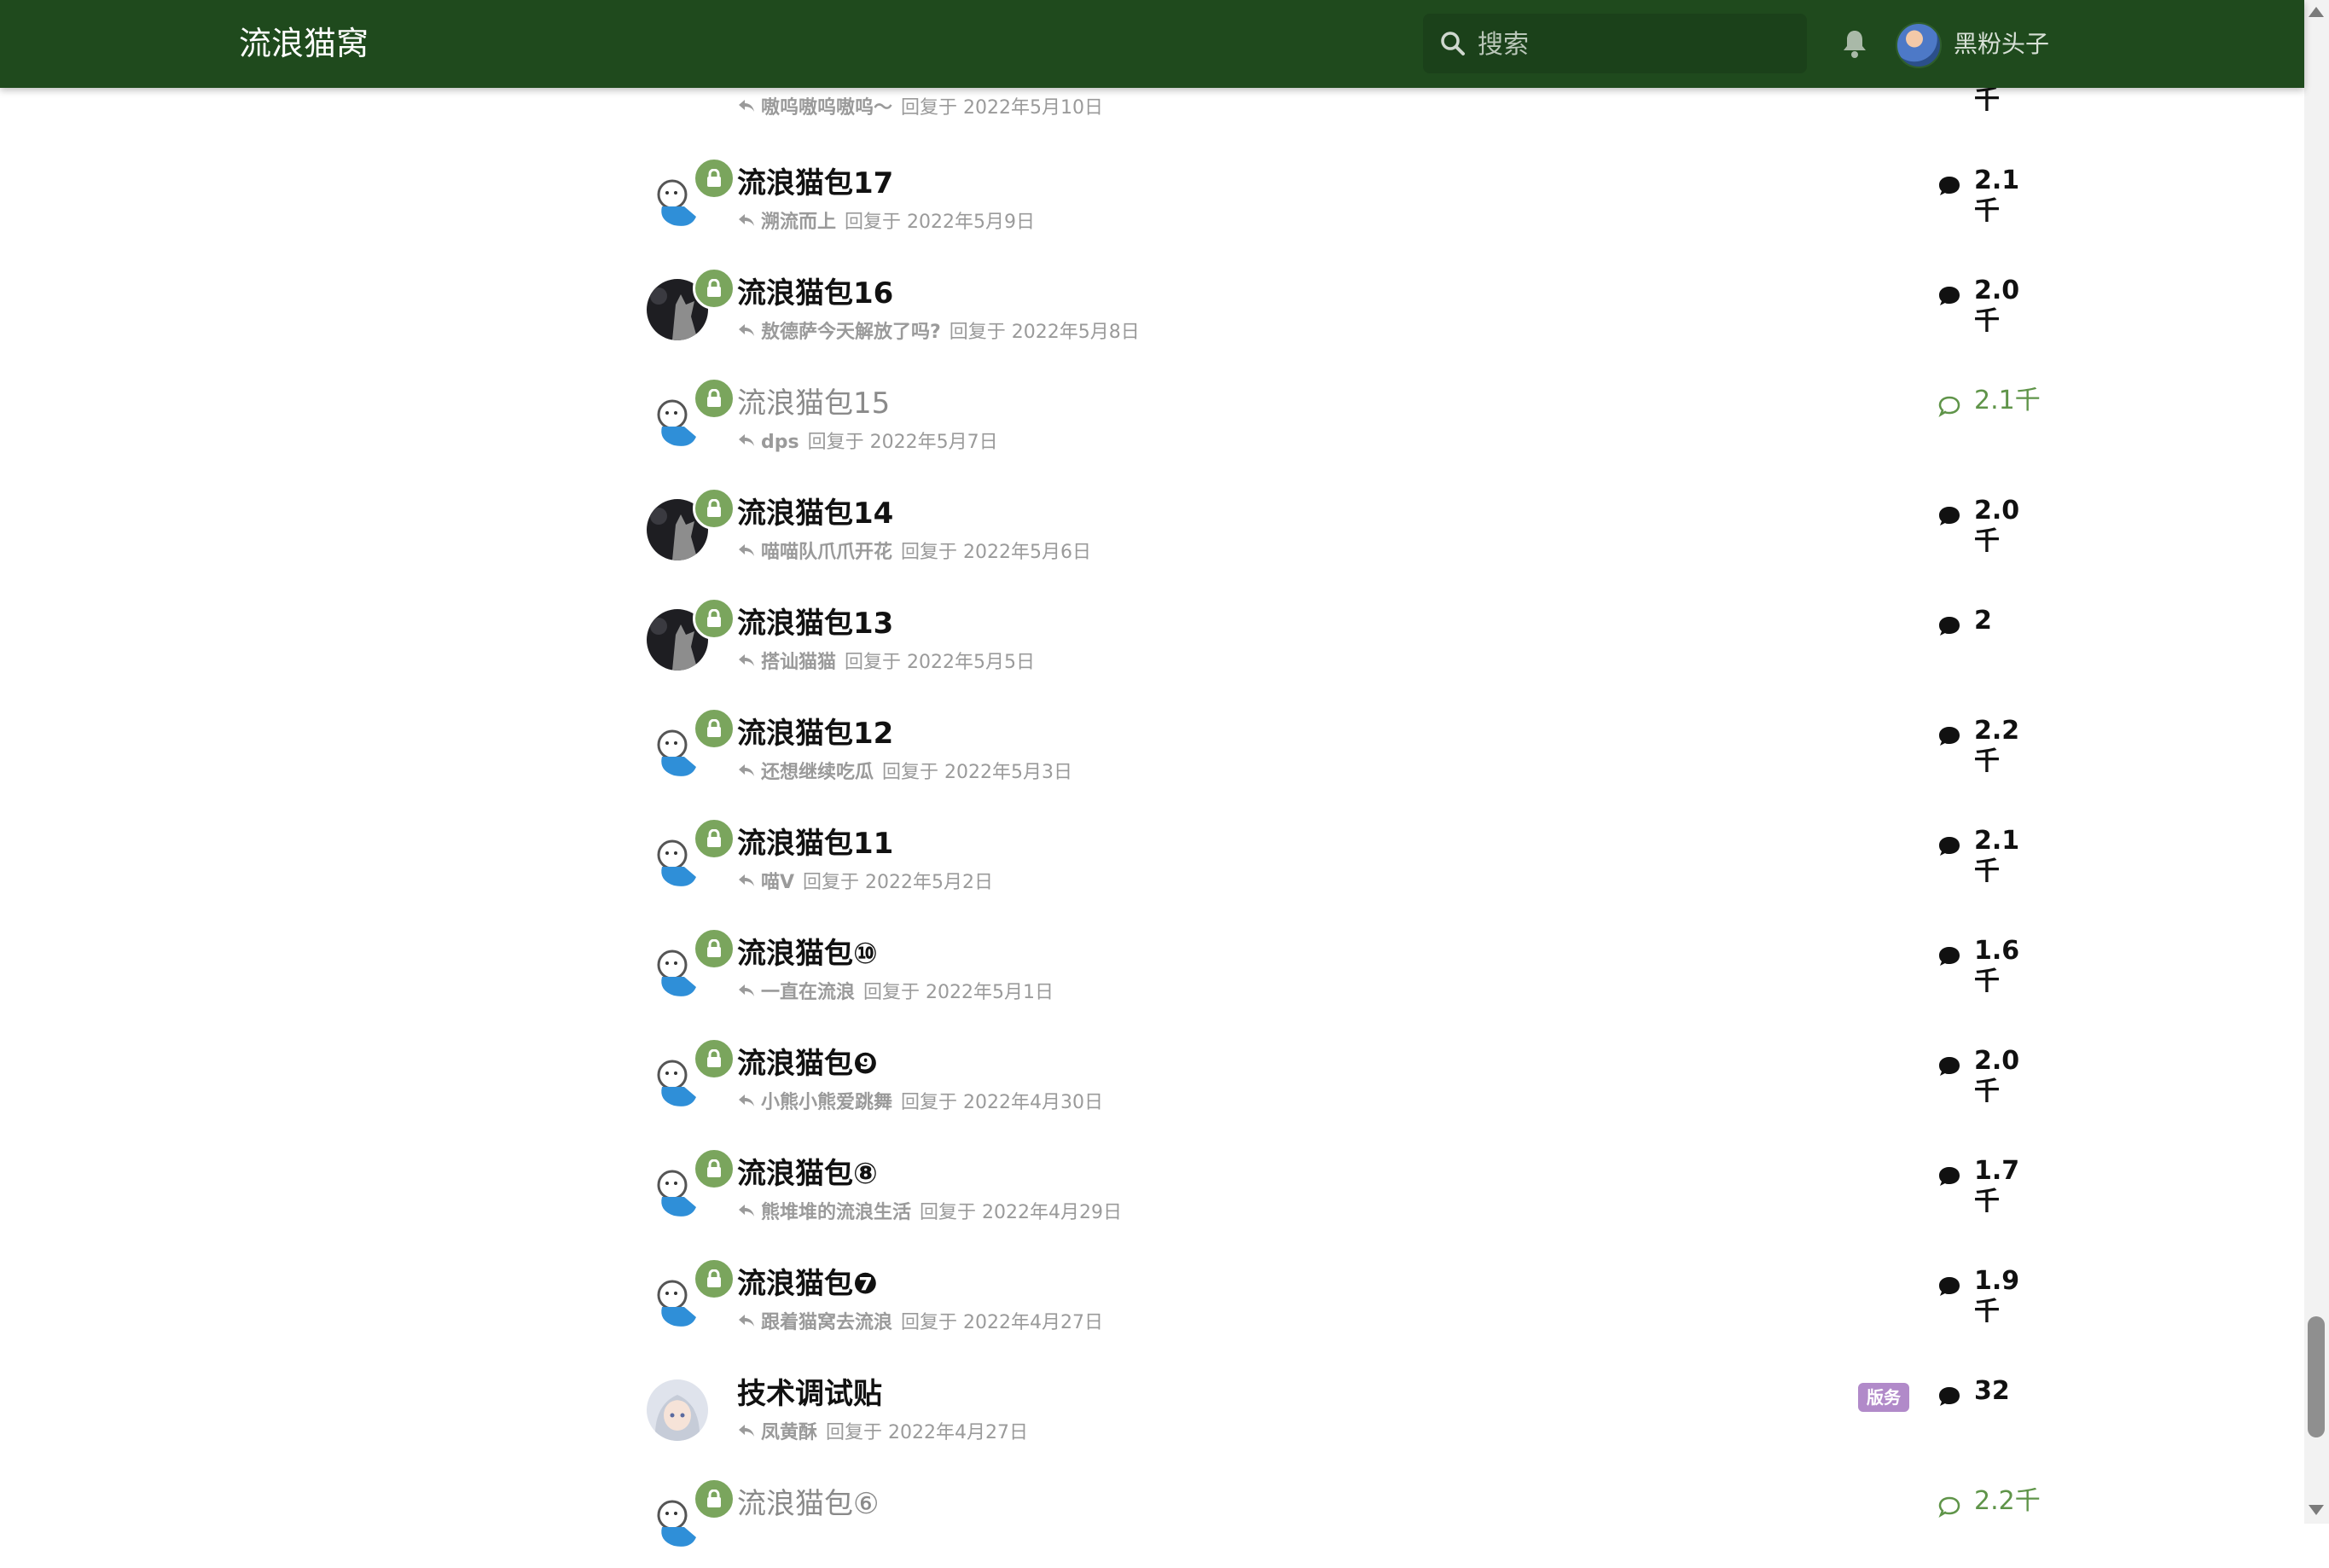 This screenshot has width=2329, height=1568. Describe the element at coordinates (1343, 422) in the screenshot. I see `topic-row: 流浪猫包15 dps 回复于 2022年5月7日 2.1千` at that location.